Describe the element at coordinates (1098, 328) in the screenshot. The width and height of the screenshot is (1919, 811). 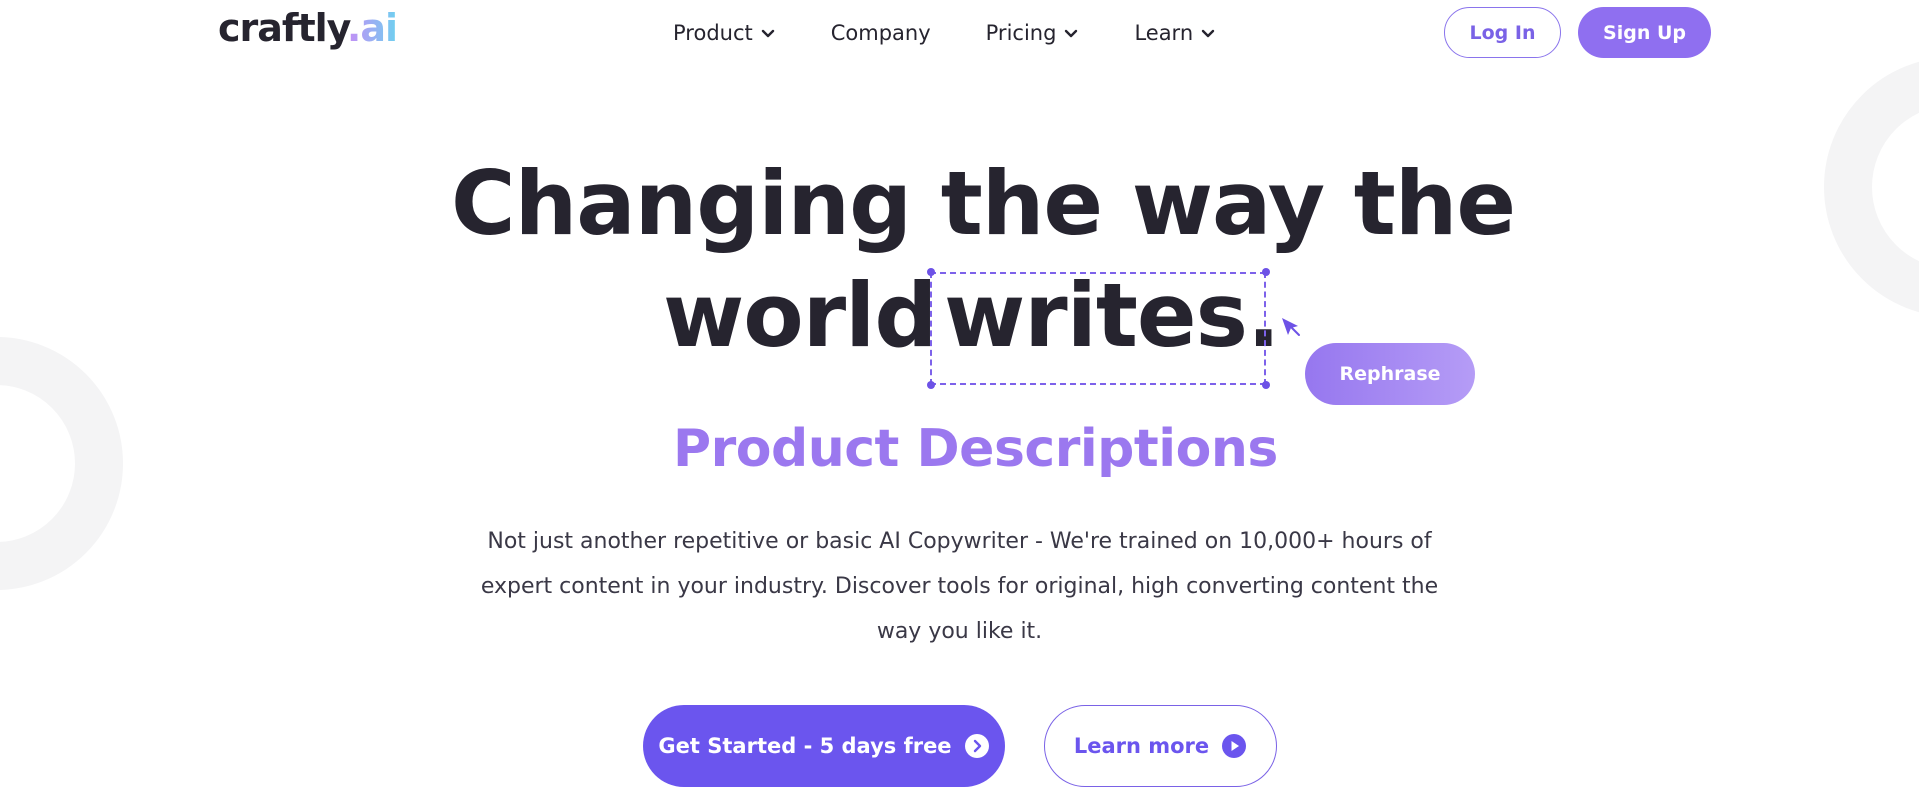
I see `text-selection-box` at that location.